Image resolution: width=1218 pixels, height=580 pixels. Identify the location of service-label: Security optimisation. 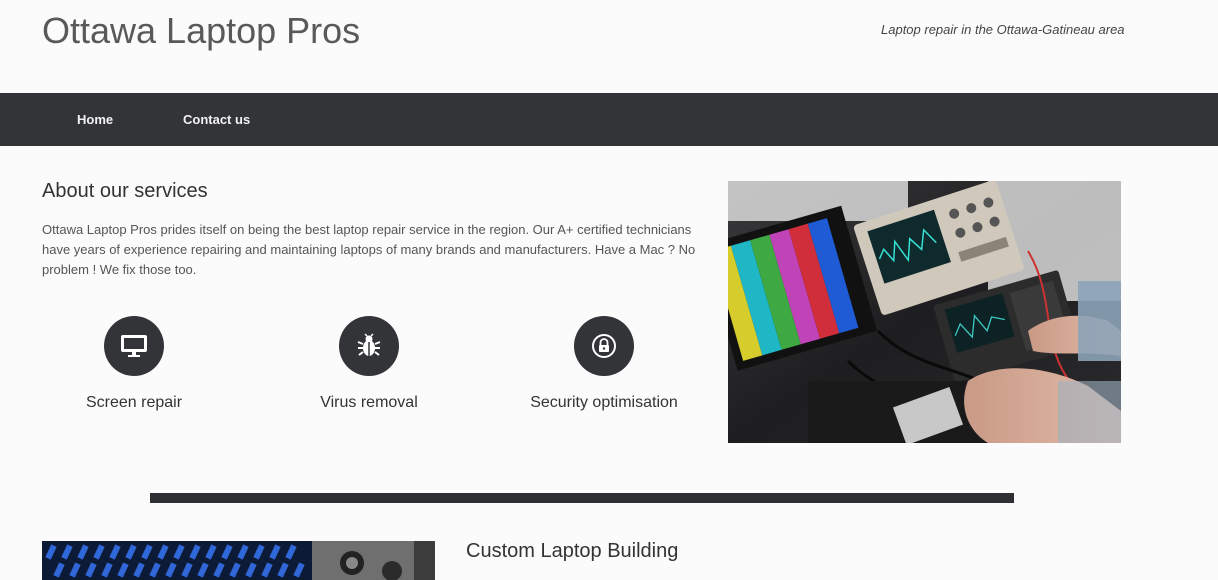
(604, 402).